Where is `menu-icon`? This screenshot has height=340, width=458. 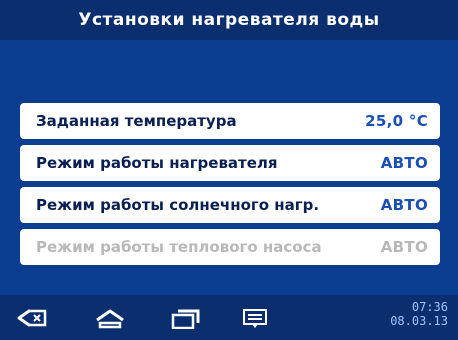 menu-icon is located at coordinates (255, 318).